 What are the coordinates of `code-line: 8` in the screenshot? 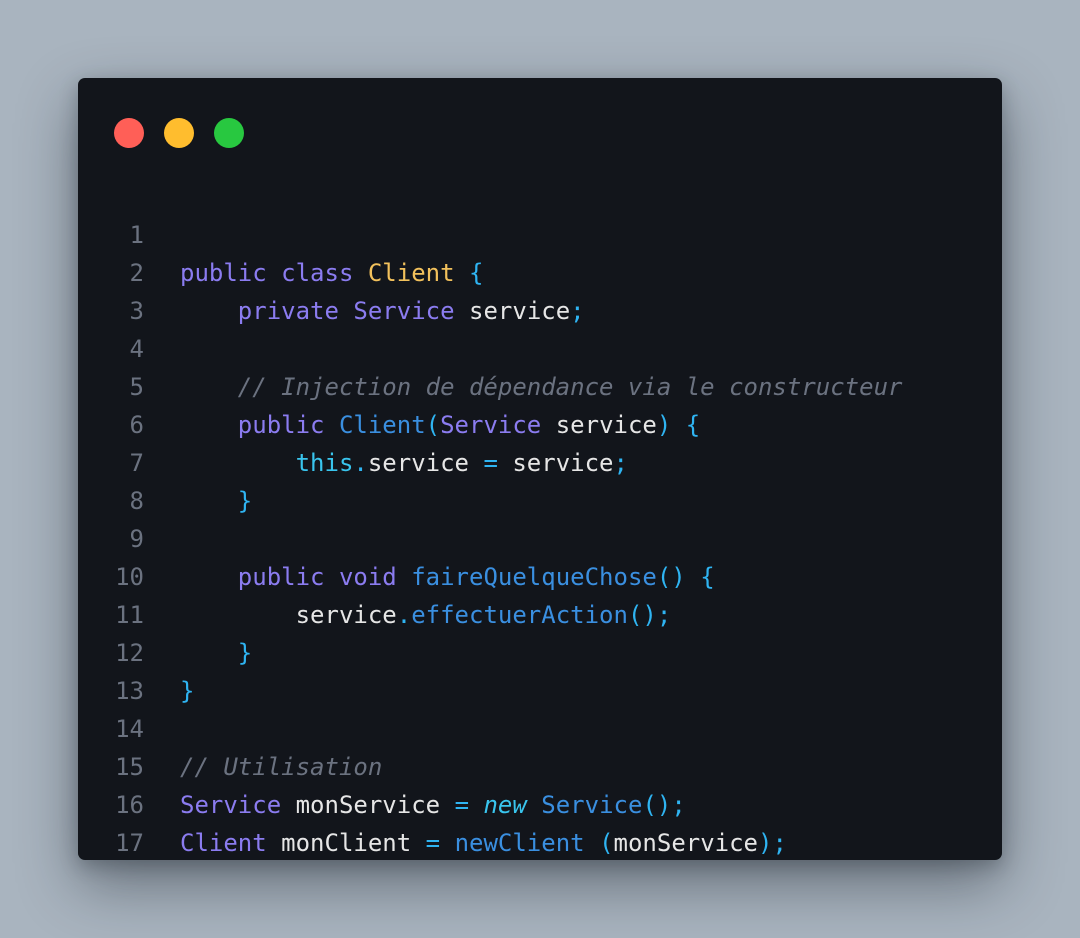 It's located at (540, 479).